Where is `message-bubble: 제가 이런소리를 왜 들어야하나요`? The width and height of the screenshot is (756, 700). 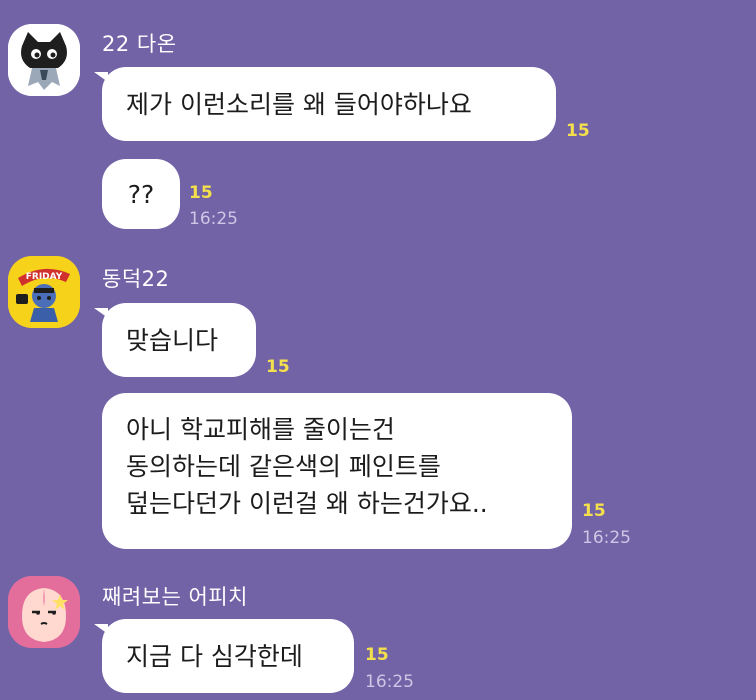 message-bubble: 제가 이런소리를 왜 들어야하나요 is located at coordinates (329, 104).